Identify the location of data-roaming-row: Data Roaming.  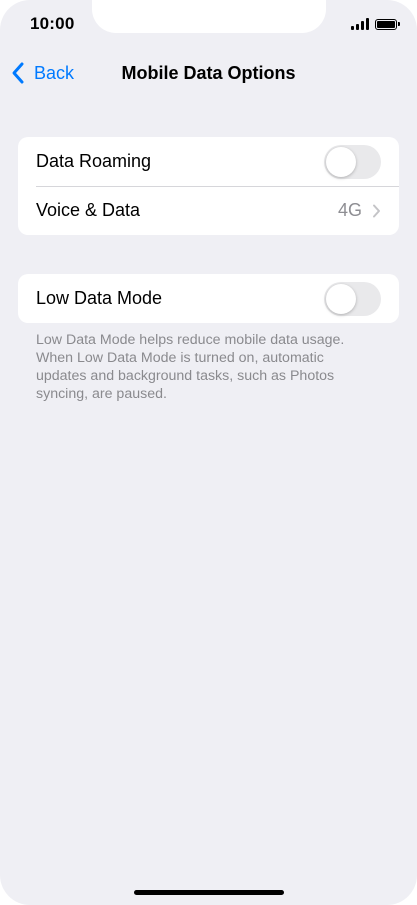
(208, 161).